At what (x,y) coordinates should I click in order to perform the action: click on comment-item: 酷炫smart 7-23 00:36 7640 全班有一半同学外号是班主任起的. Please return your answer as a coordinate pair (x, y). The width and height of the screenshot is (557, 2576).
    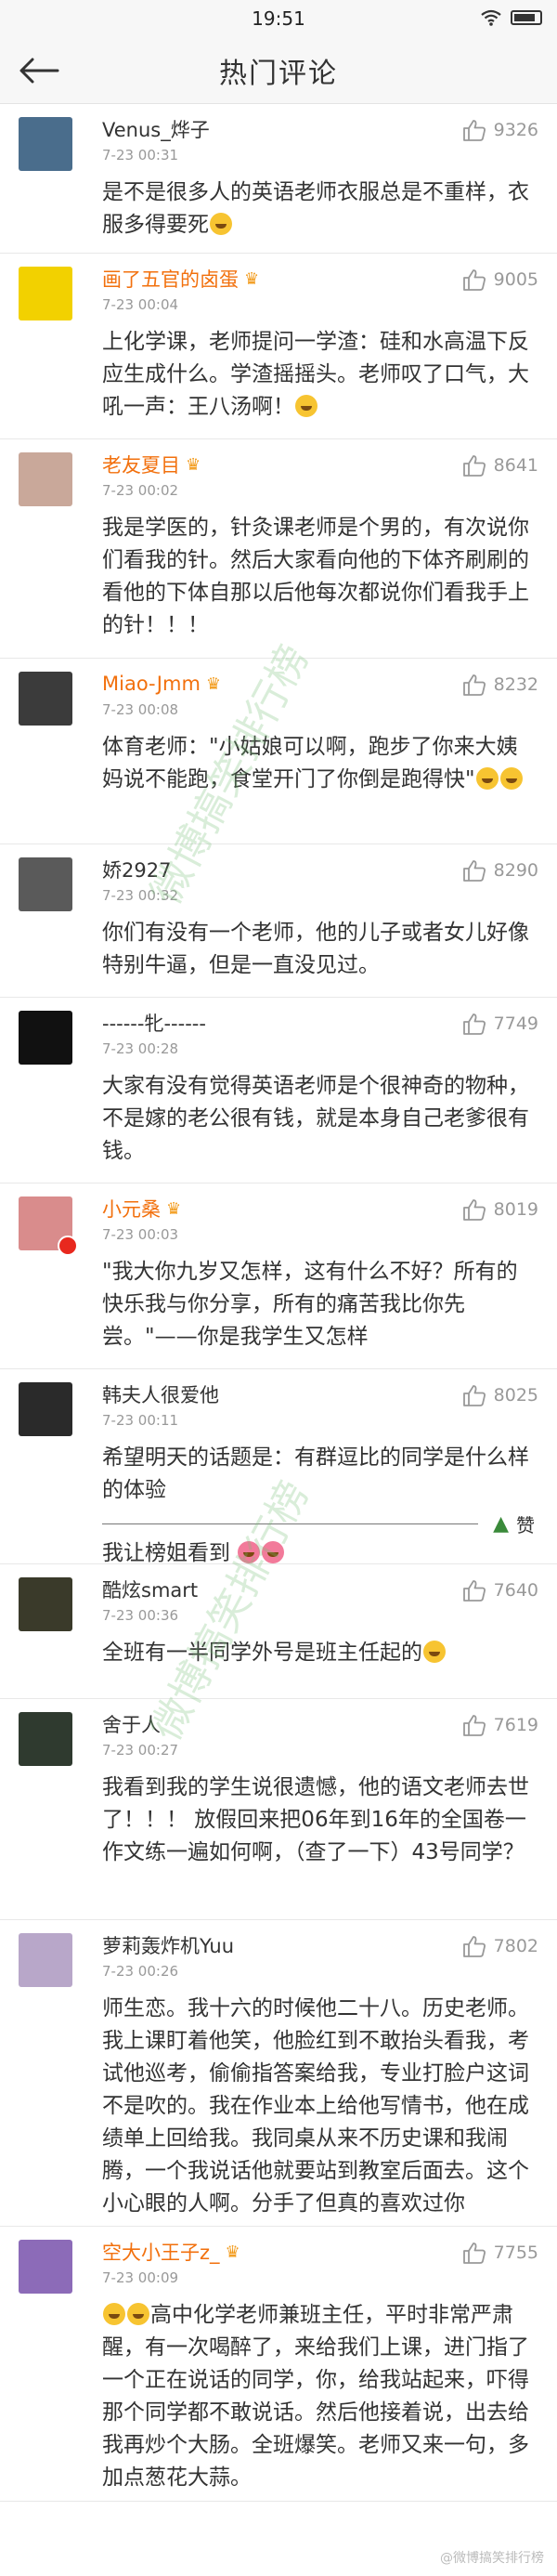
    Looking at the image, I should click on (278, 1631).